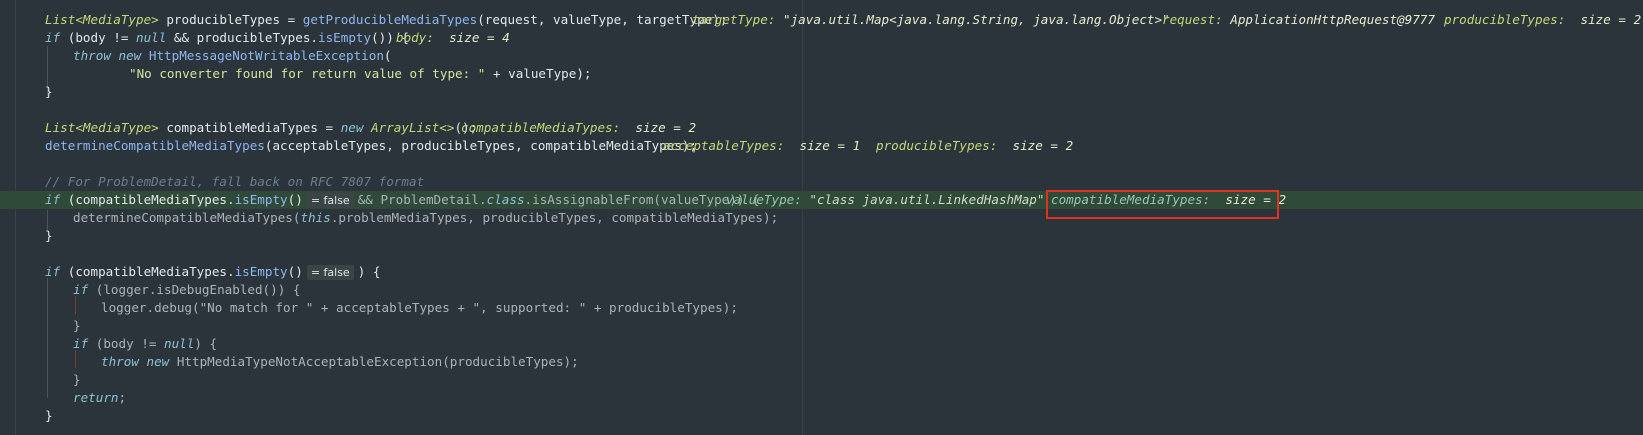  Describe the element at coordinates (602, 19) in the screenshot. I see `code-token: (request, valueType, targetType);` at that location.